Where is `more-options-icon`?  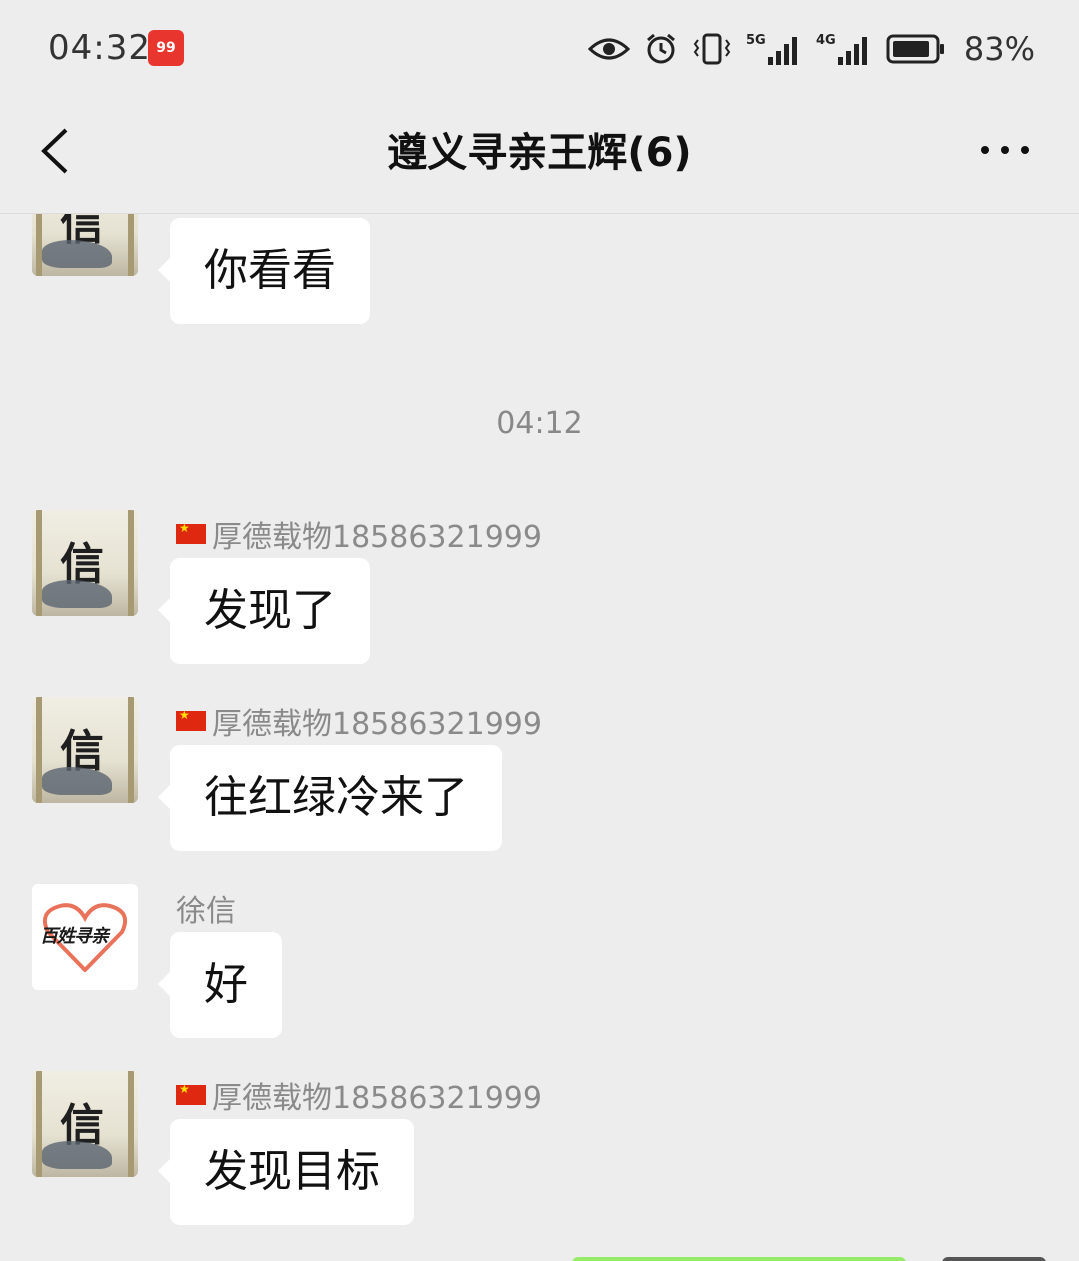 more-options-icon is located at coordinates (1005, 150).